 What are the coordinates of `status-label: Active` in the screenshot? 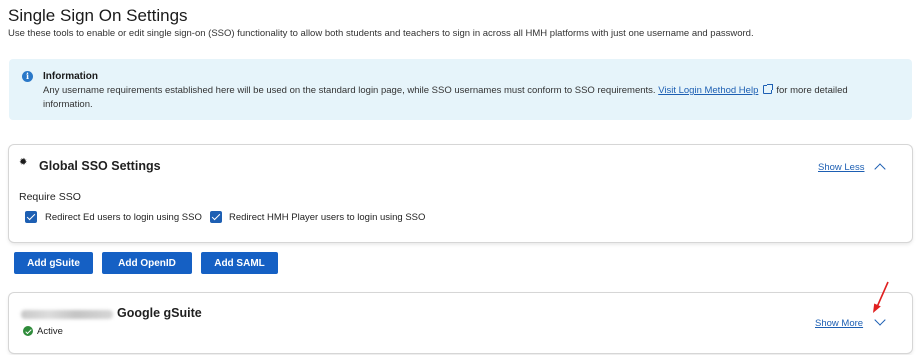 It's located at (50, 331).